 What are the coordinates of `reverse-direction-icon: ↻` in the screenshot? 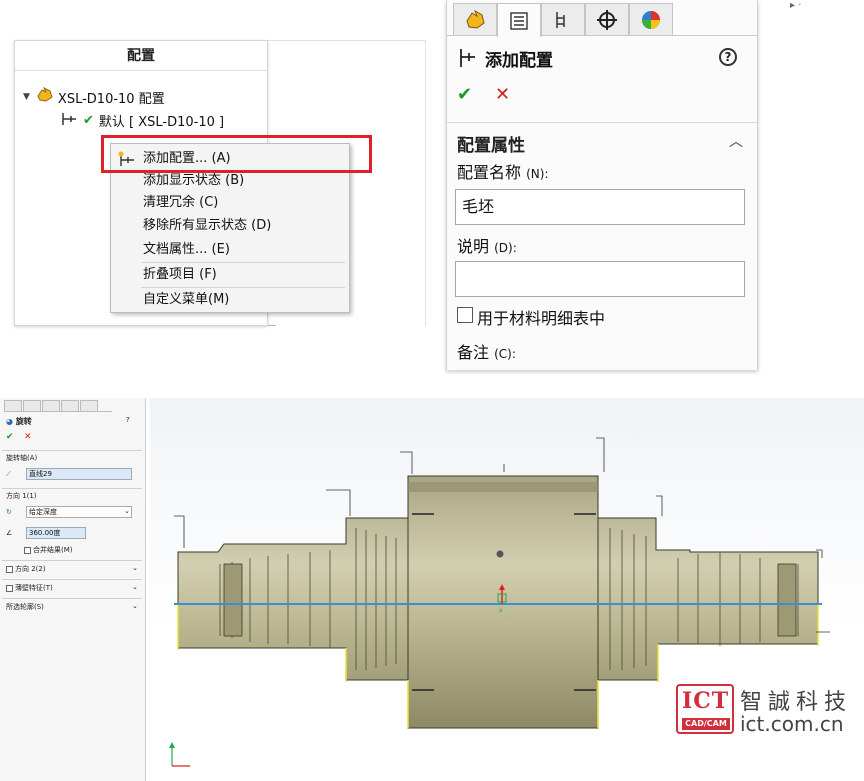 It's located at (9, 512).